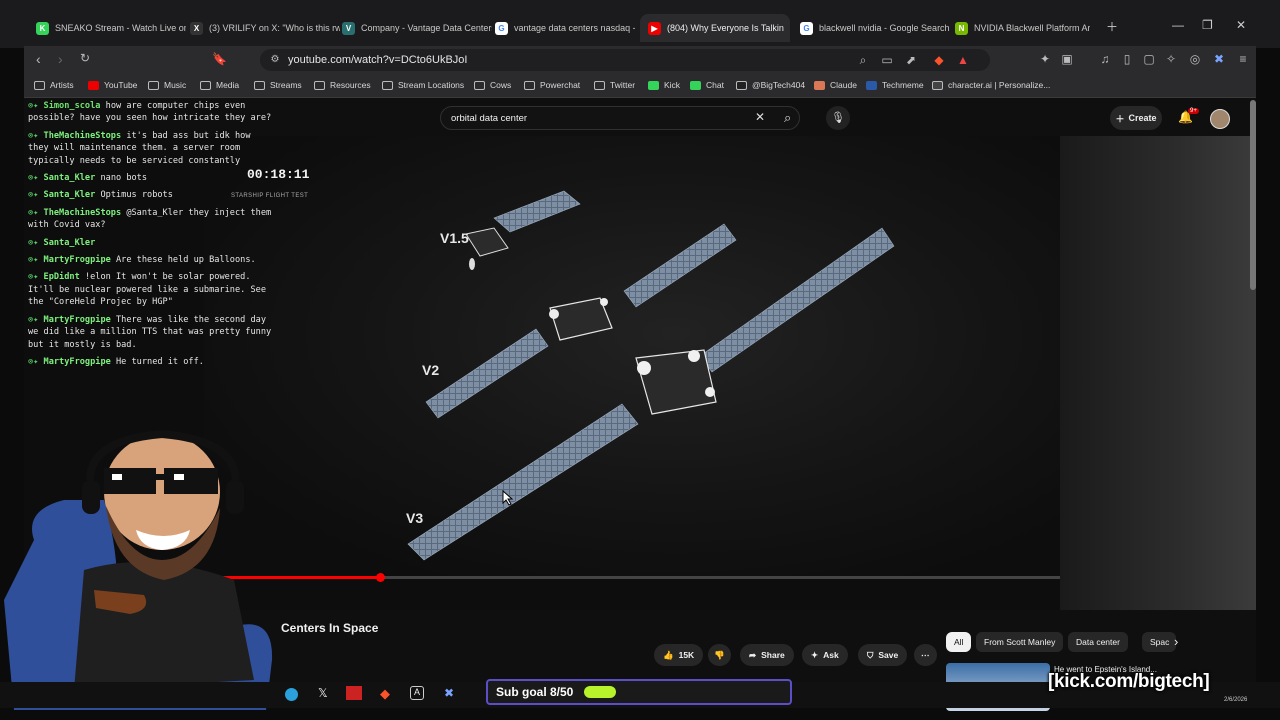 The width and height of the screenshot is (1280, 720). I want to click on bookmark-twitter: Twitter, so click(614, 85).